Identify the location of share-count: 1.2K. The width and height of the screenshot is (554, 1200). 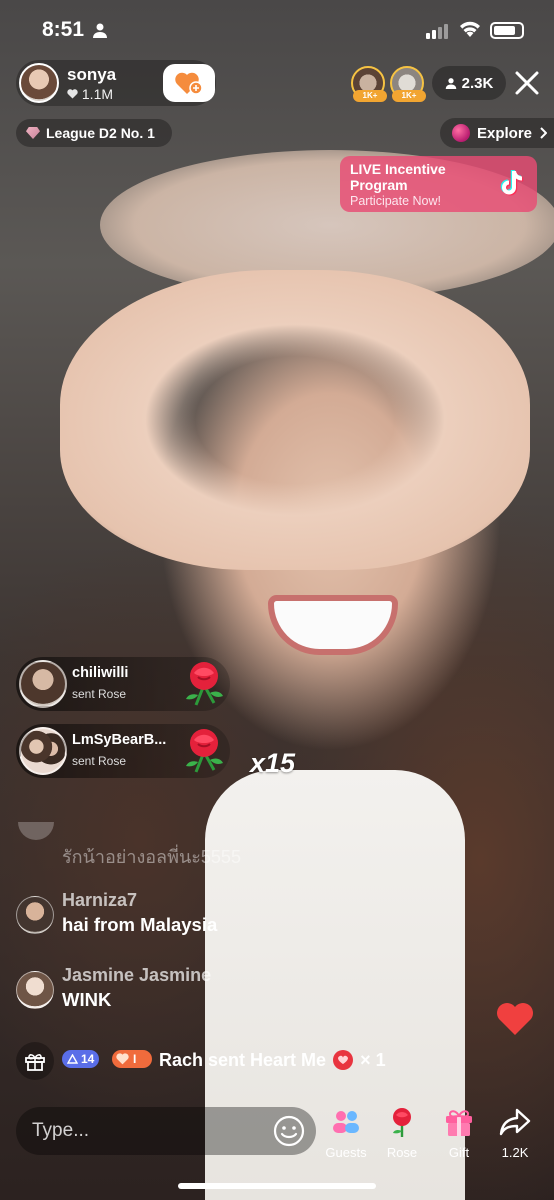
(515, 1152).